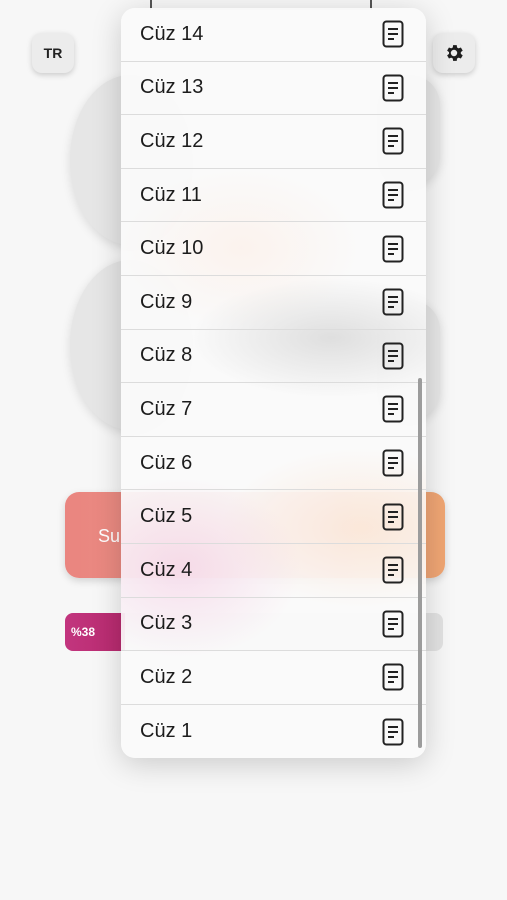 The height and width of the screenshot is (900, 507). Describe the element at coordinates (166, 731) in the screenshot. I see `menu-item-label: Cüz 1` at that location.